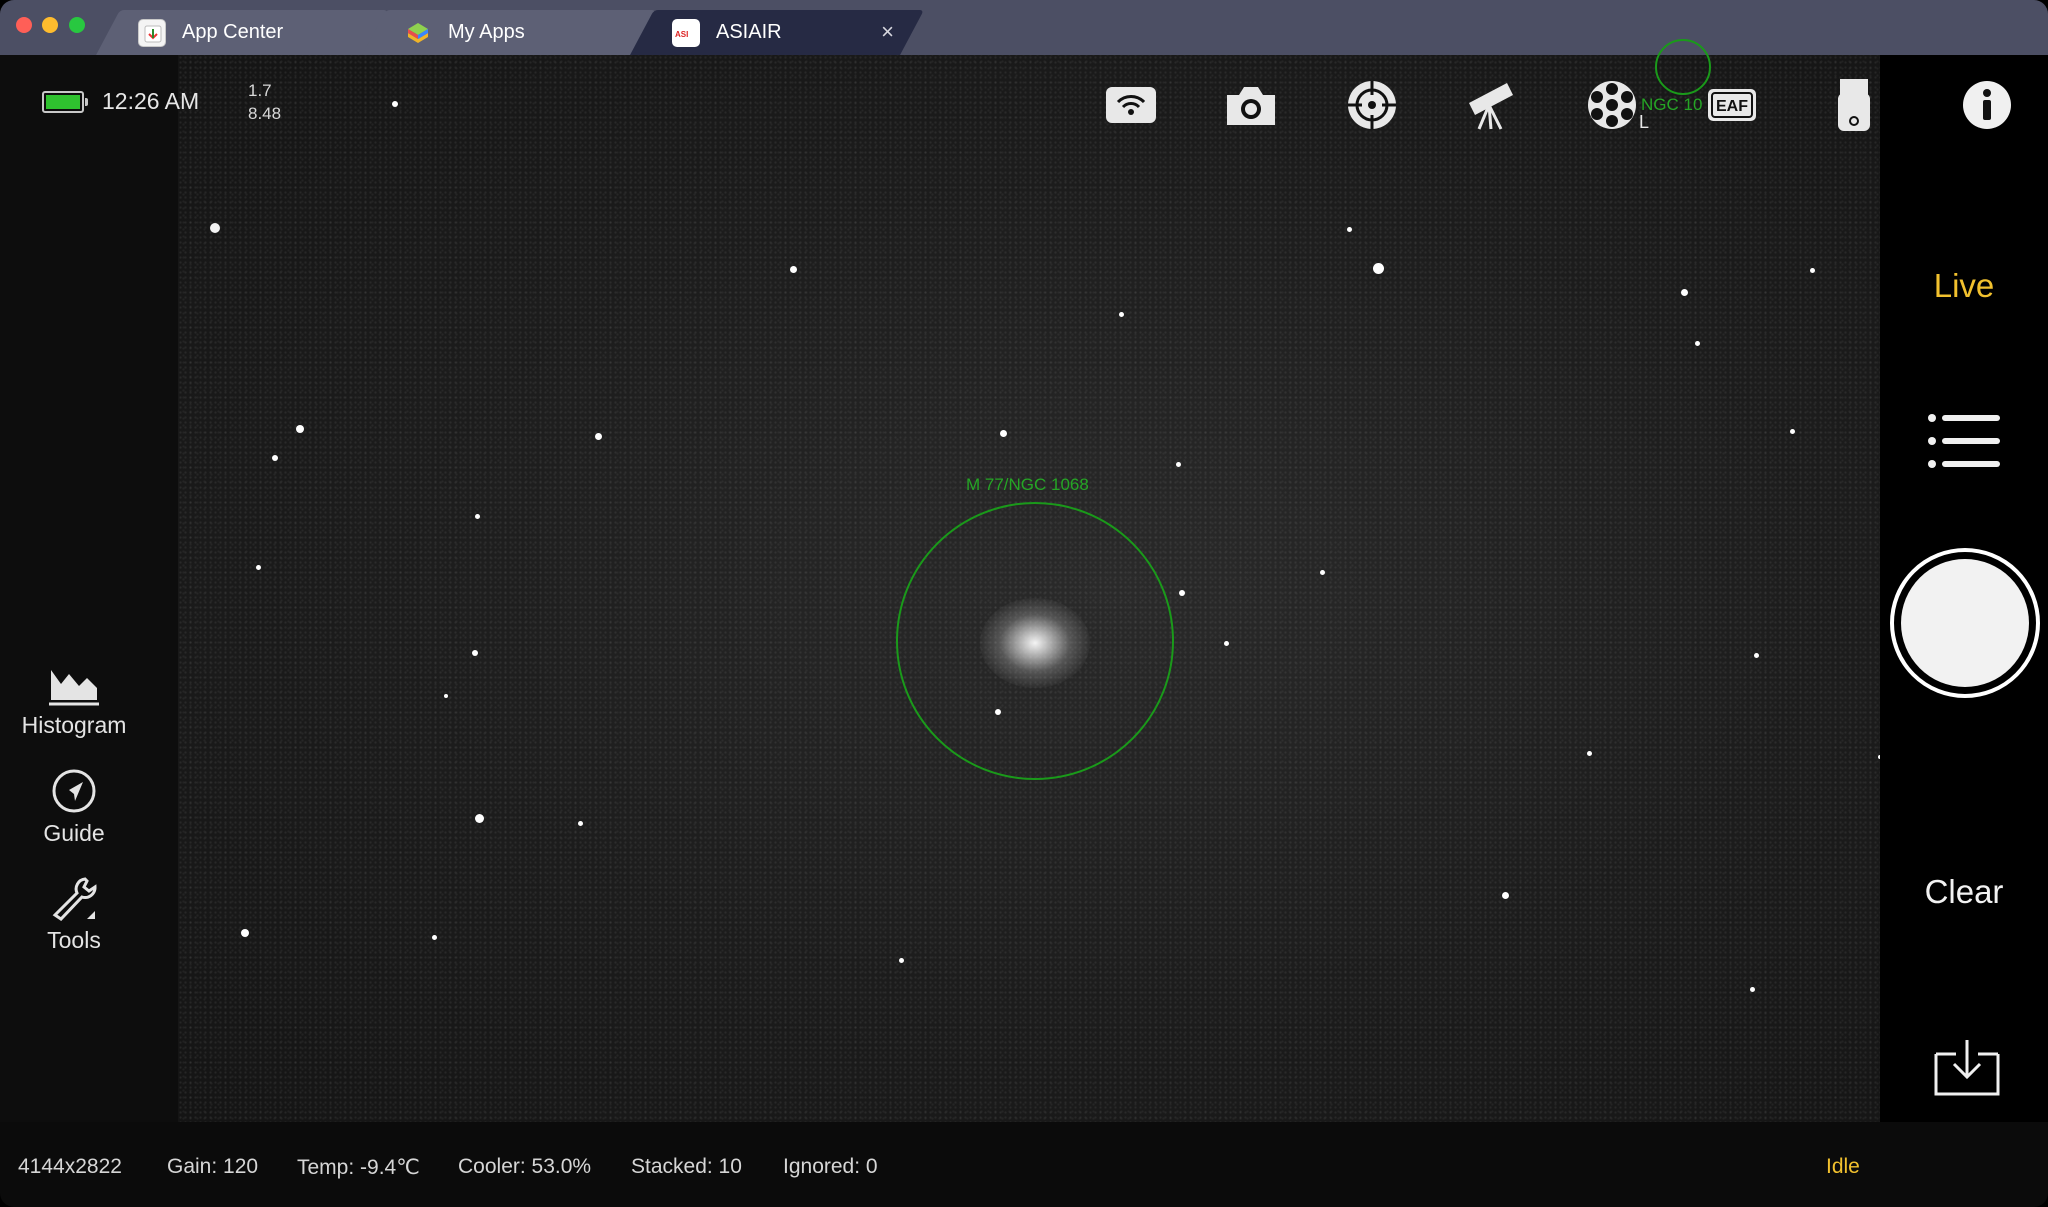 This screenshot has width=2048, height=1207. Describe the element at coordinates (74, 688) in the screenshot. I see `histogram-icon` at that location.